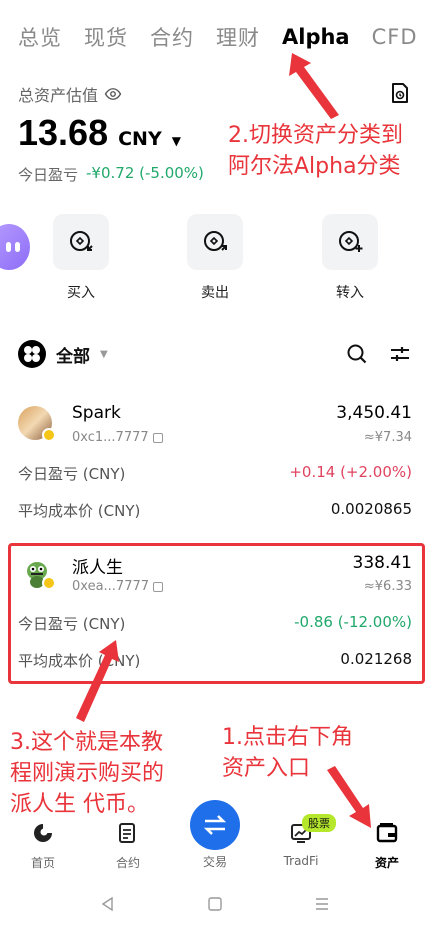 This screenshot has width=430, height=928. I want to click on bottom-navigation: 首页 合约 交易 TradFi 股票 资产, so click(215, 840).